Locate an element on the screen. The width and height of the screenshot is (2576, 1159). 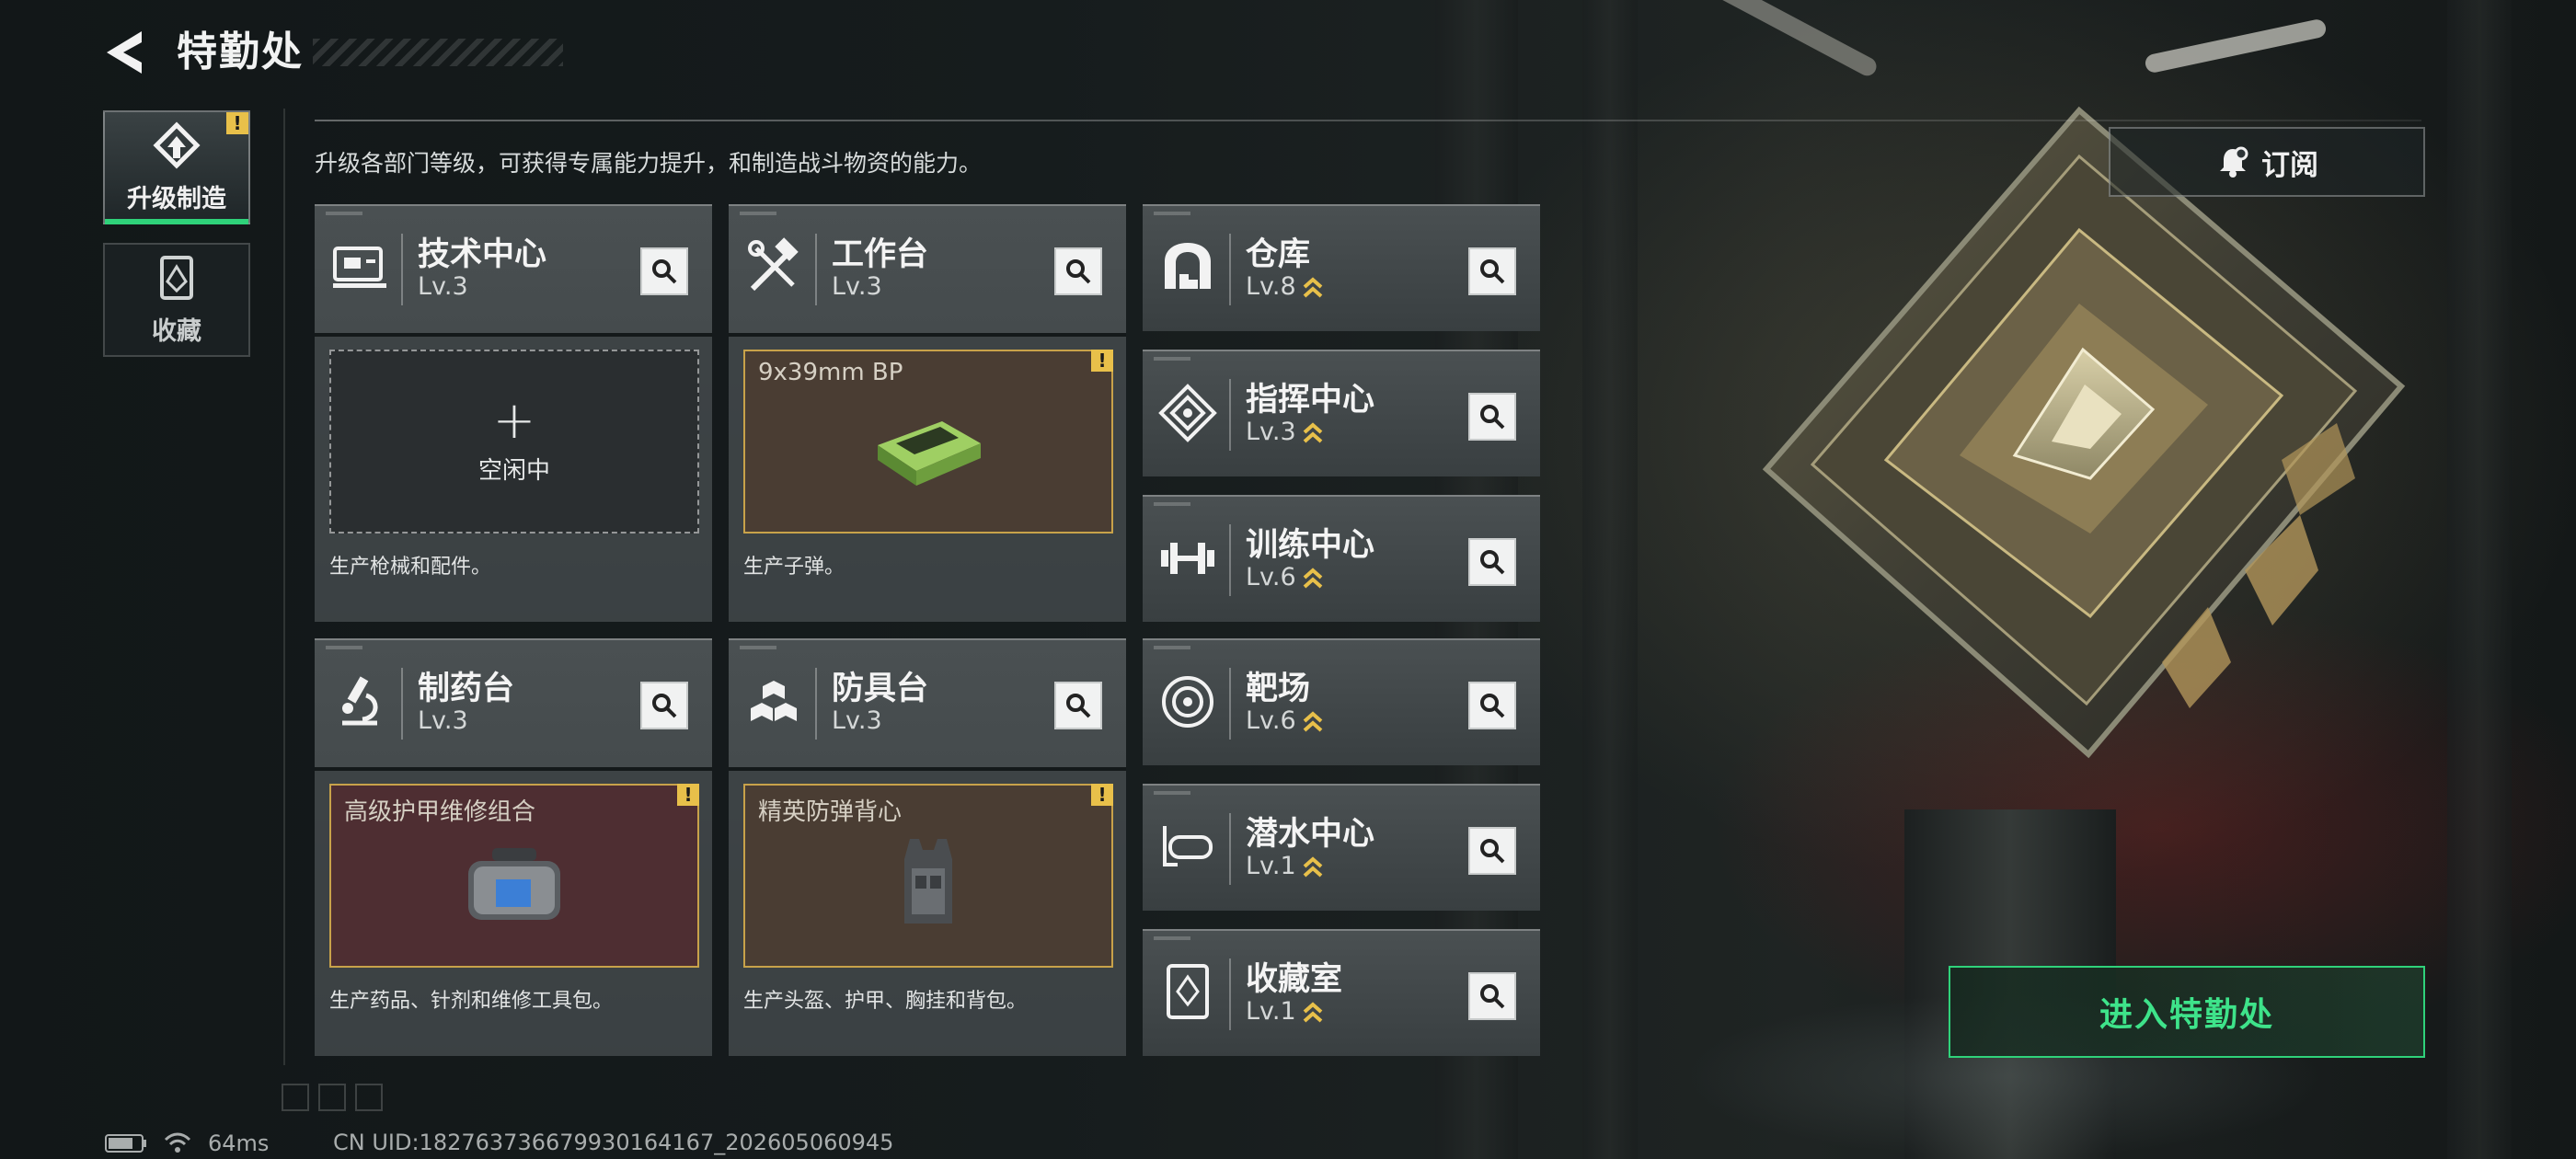
card-header: 工作台 Lv.3 is located at coordinates (927, 269).